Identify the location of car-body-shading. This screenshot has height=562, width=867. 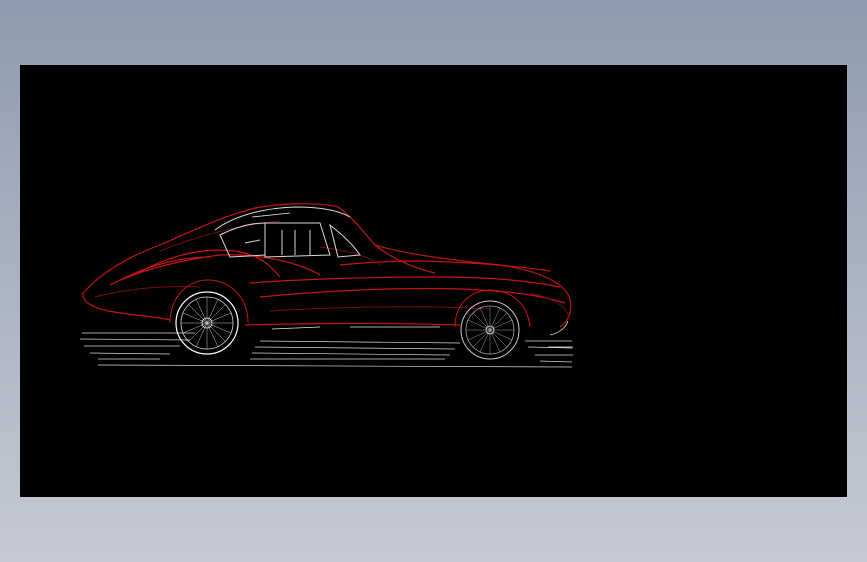
(331, 268).